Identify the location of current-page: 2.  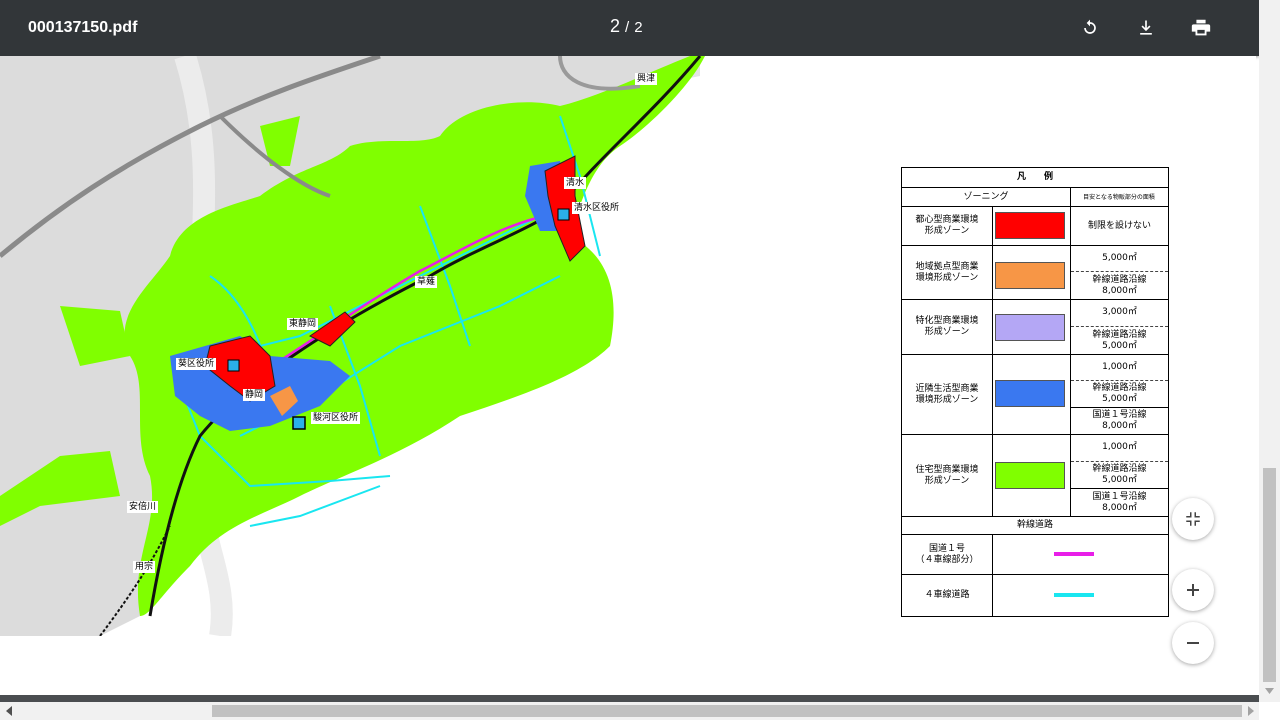
(615, 26).